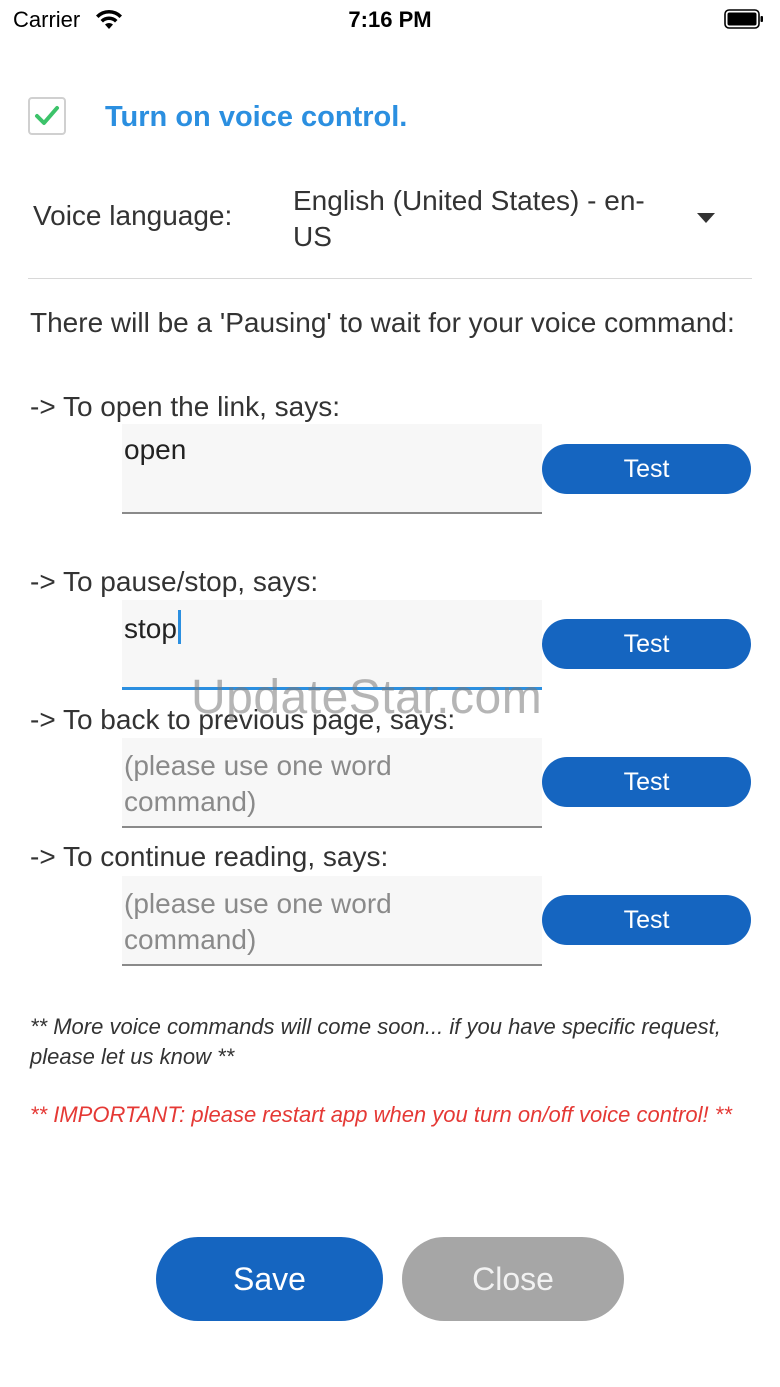  What do you see at coordinates (483, 219) in the screenshot?
I see `voice-language-select: English (United States) - en-US` at bounding box center [483, 219].